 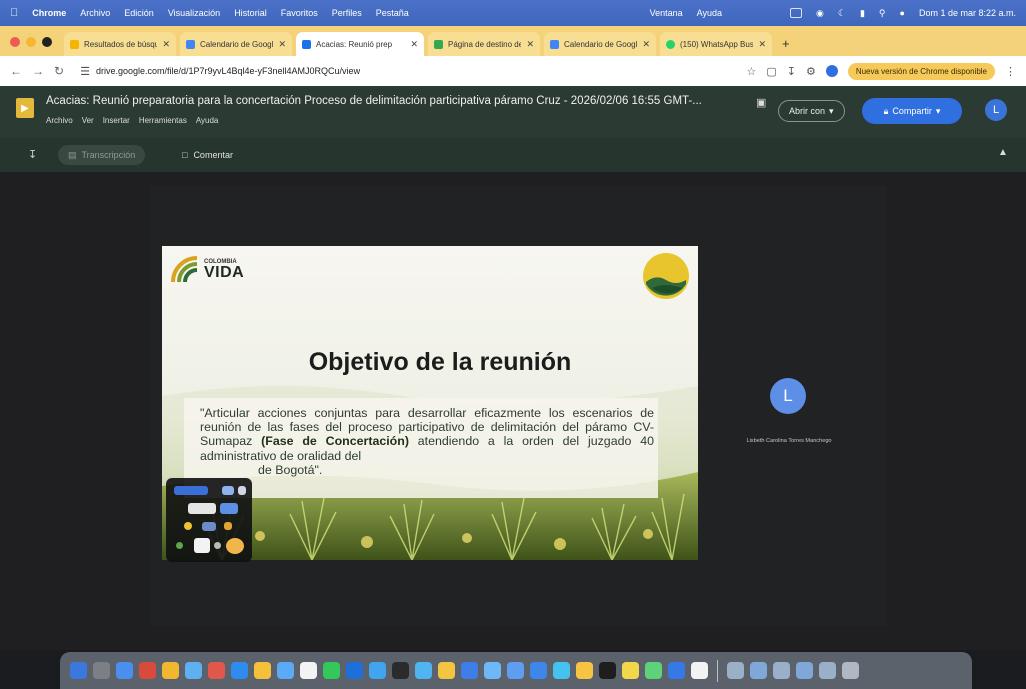 What do you see at coordinates (811, 111) in the screenshot?
I see `open-with-button: Abrir con ▾` at bounding box center [811, 111].